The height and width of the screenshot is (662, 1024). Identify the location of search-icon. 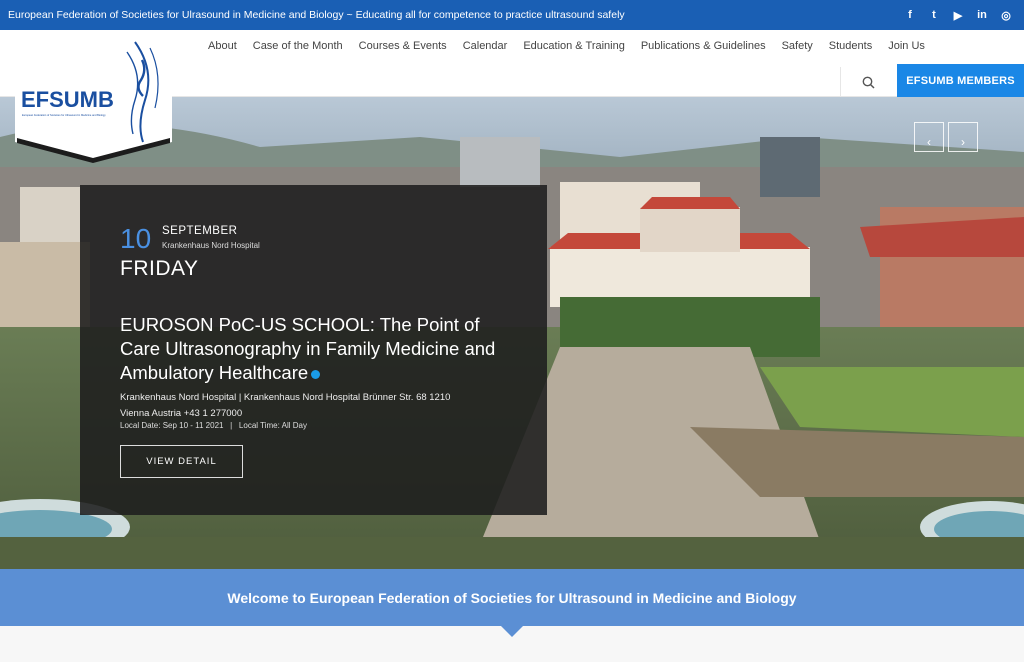
(868, 82).